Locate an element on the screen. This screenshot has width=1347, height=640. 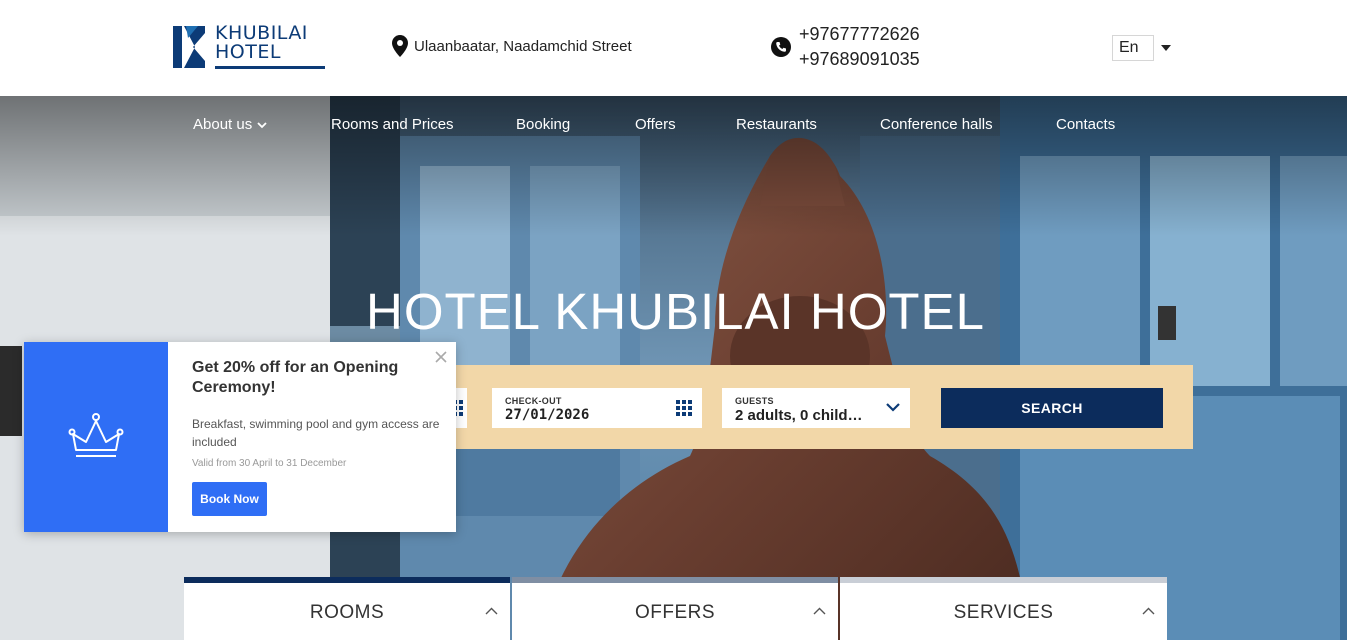
nav-item-label: About us is located at coordinates (223, 124).